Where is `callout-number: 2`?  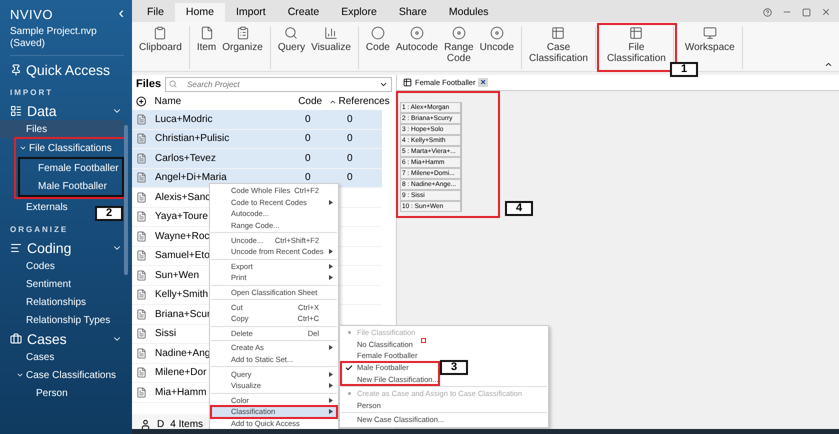
callout-number: 2 is located at coordinates (109, 213).